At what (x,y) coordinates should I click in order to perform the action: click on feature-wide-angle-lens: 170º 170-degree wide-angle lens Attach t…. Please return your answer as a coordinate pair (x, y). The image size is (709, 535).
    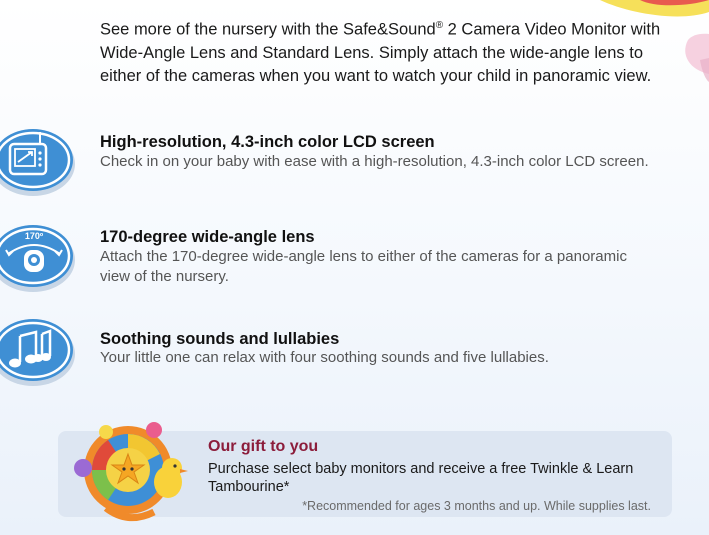
    Looking at the image, I should click on (354, 255).